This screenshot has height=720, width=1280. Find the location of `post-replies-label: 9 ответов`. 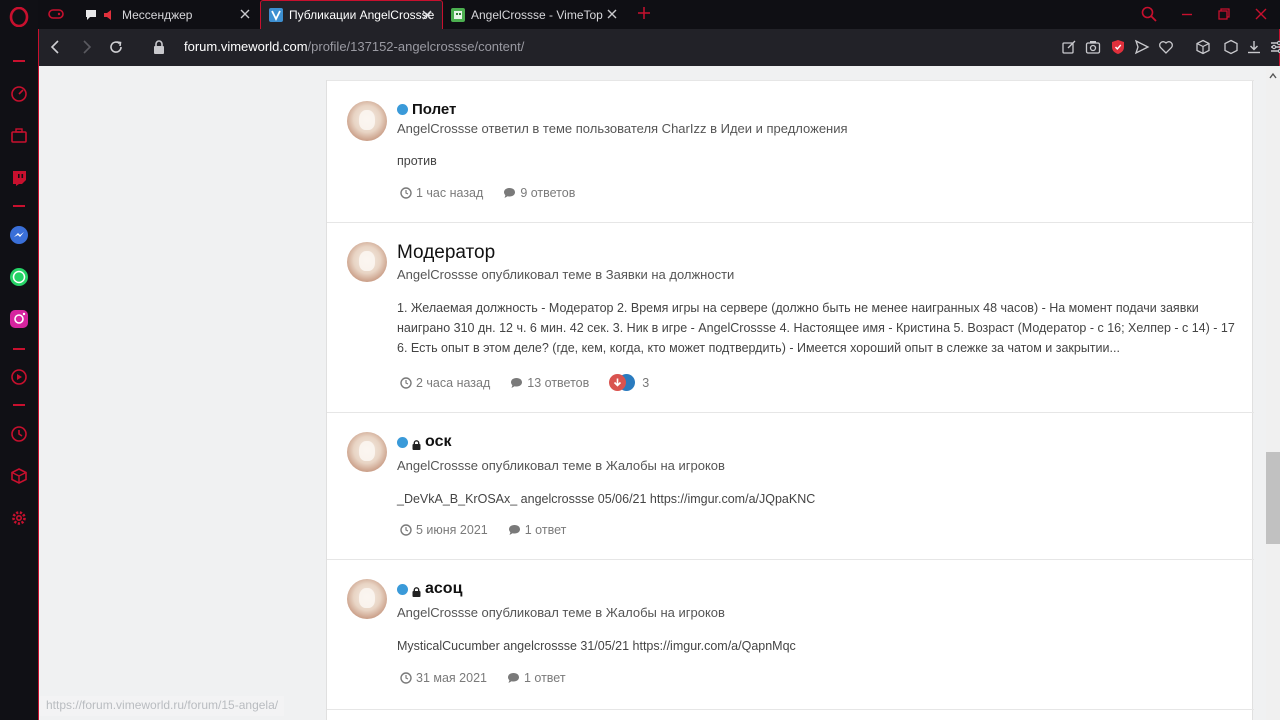

post-replies-label: 9 ответов is located at coordinates (548, 193).